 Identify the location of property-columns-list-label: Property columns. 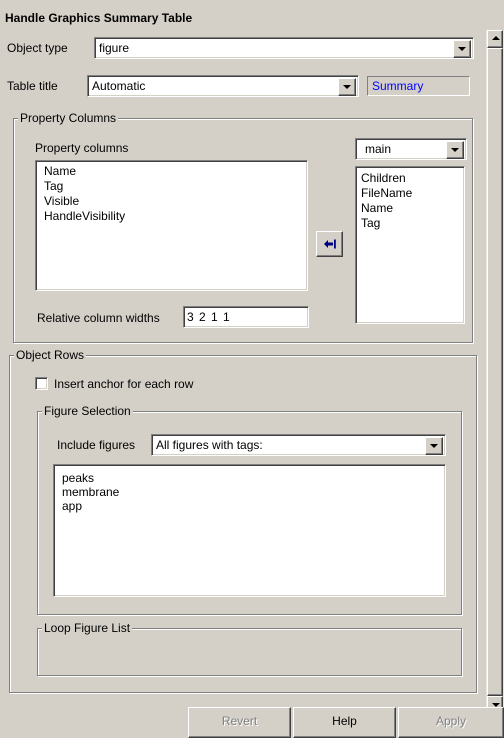
(82, 148).